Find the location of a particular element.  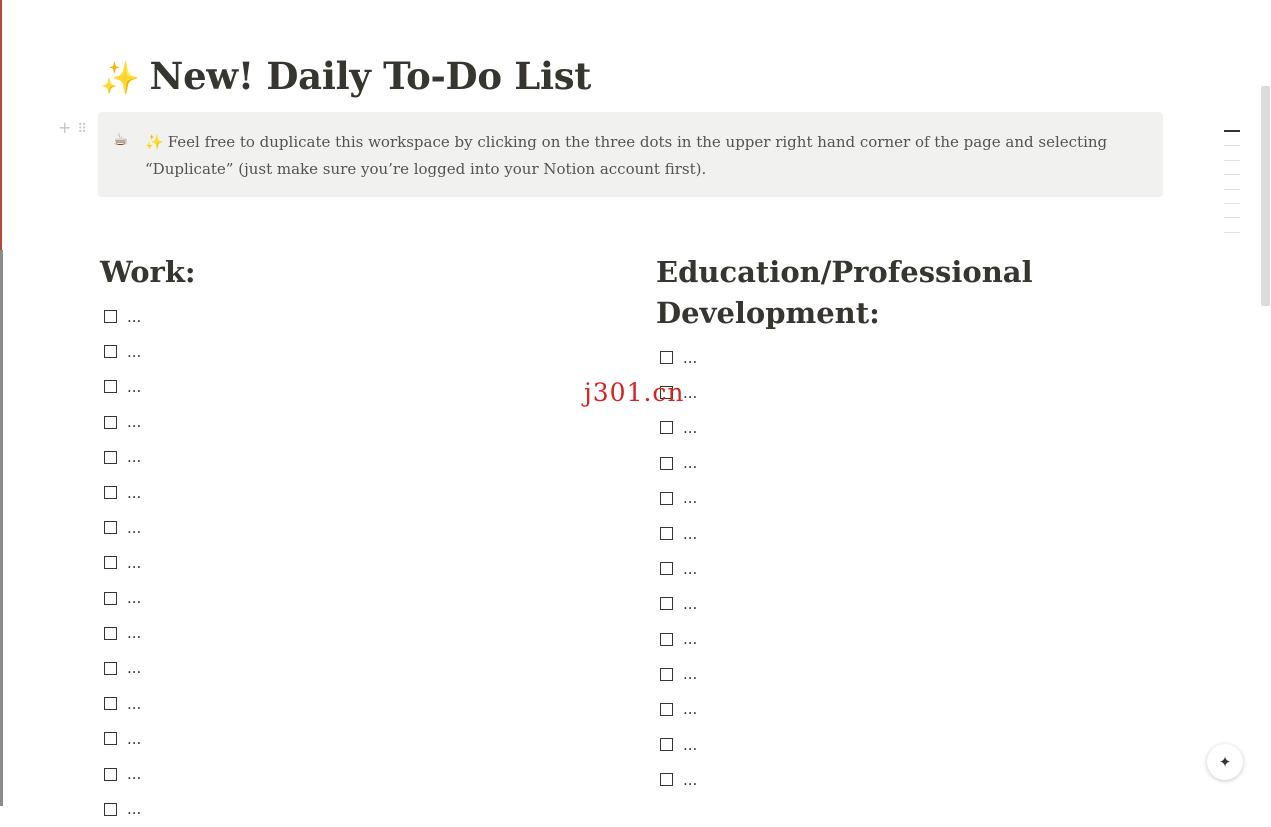

table-of-contents-indicator is located at coordinates (1232, 188).